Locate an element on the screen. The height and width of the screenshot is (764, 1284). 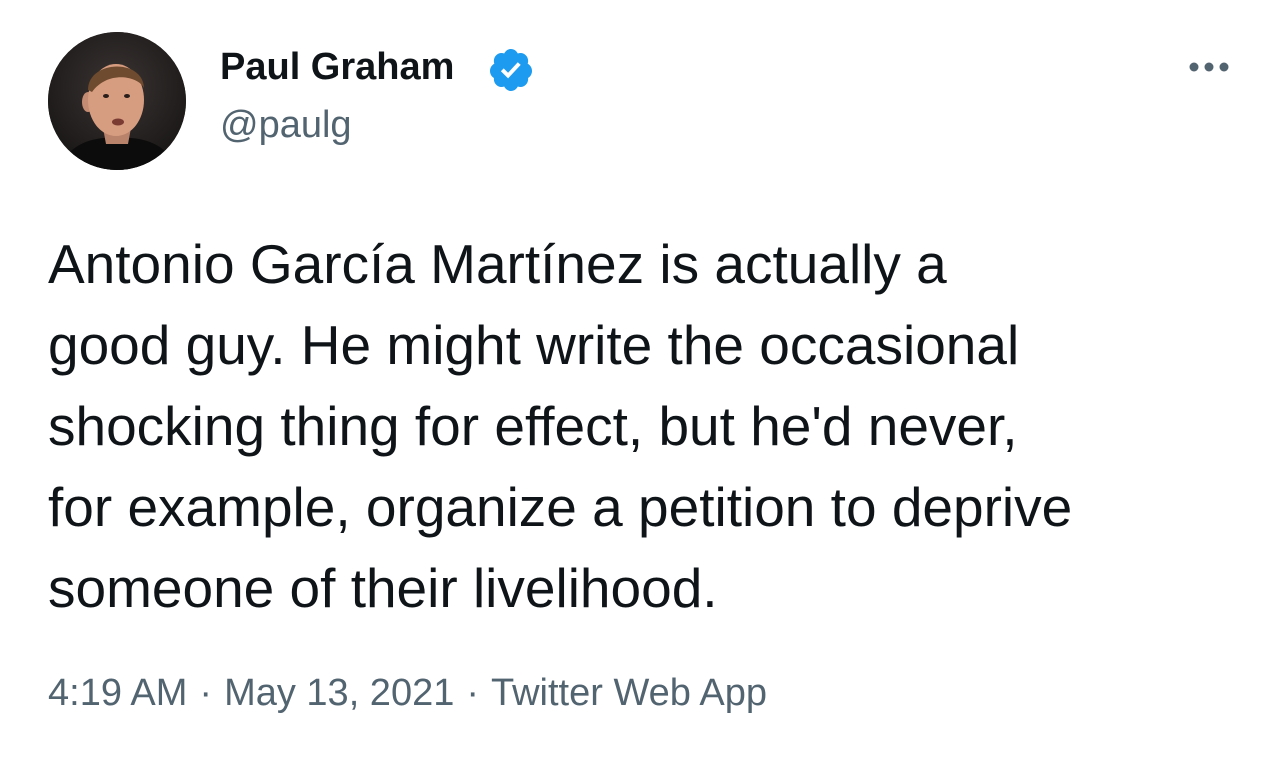
avatar-photo is located at coordinates (117, 101).